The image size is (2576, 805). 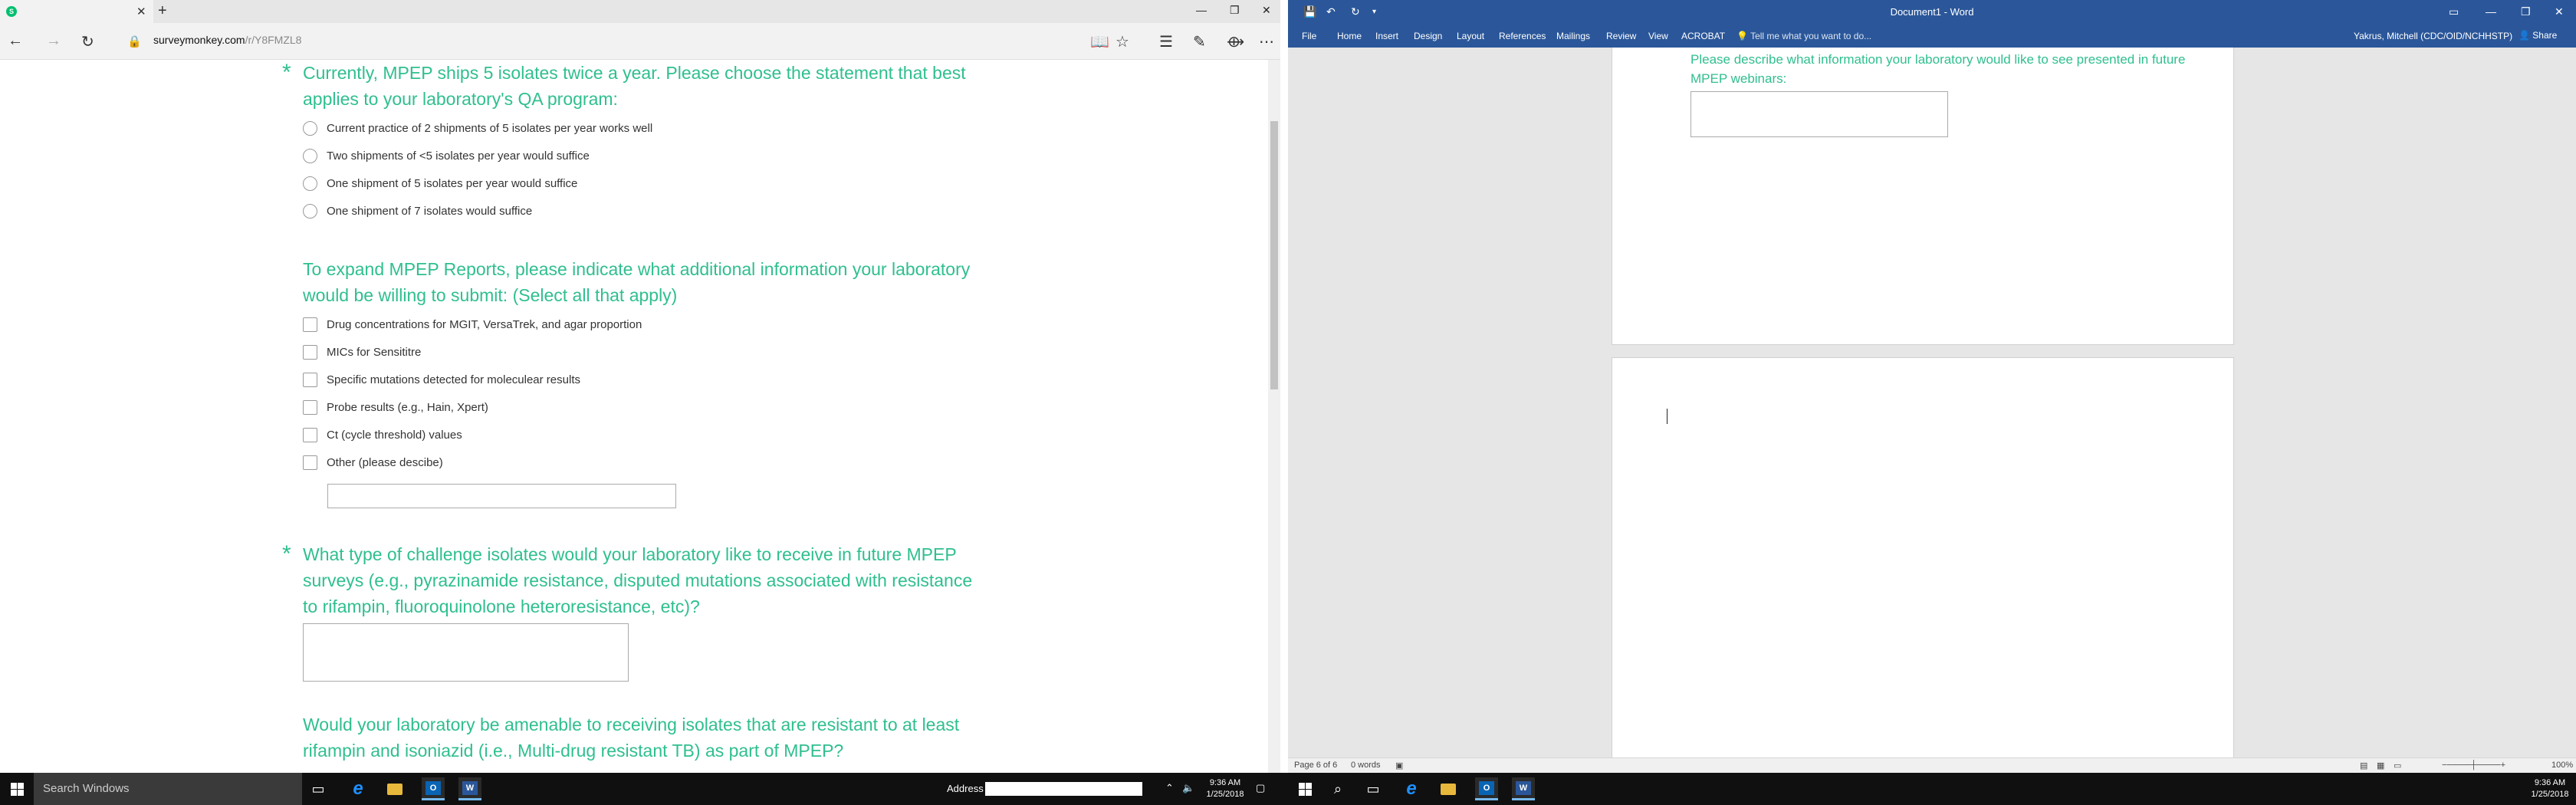 What do you see at coordinates (2433, 36) in the screenshot?
I see `user-name: Yakrus, Mitchell (CDC/OID/NCHHSTP)` at bounding box center [2433, 36].